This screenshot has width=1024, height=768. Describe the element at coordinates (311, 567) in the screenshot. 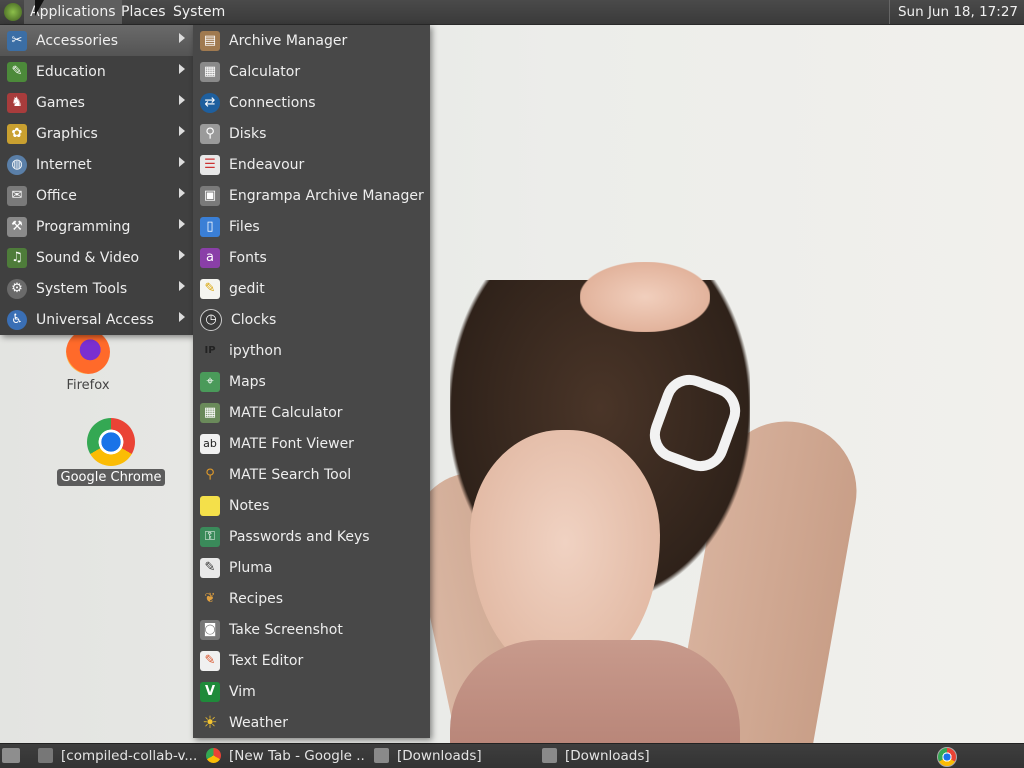

I see `menu-item-pluma: ✎ Pluma` at that location.